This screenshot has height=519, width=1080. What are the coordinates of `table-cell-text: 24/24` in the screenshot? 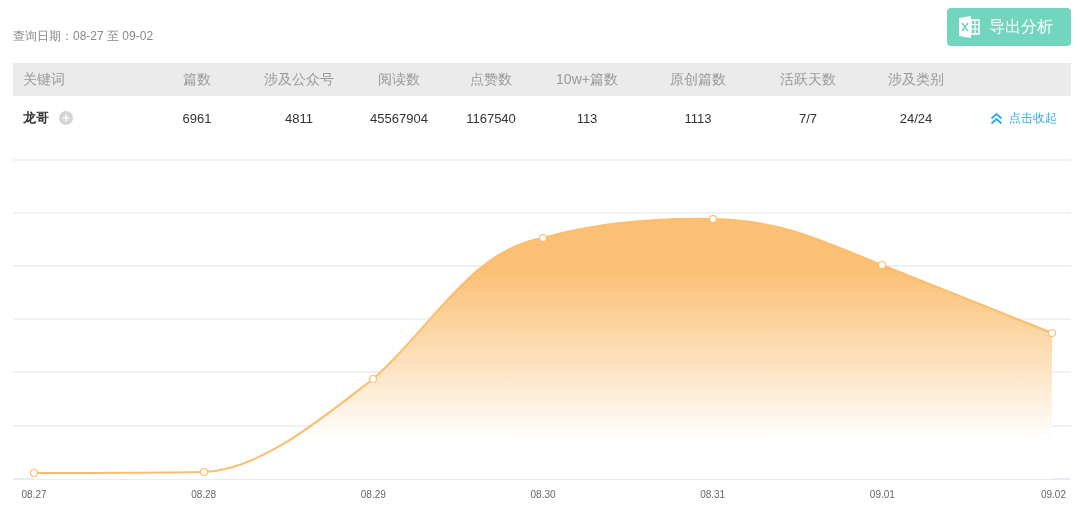 It's located at (916, 118).